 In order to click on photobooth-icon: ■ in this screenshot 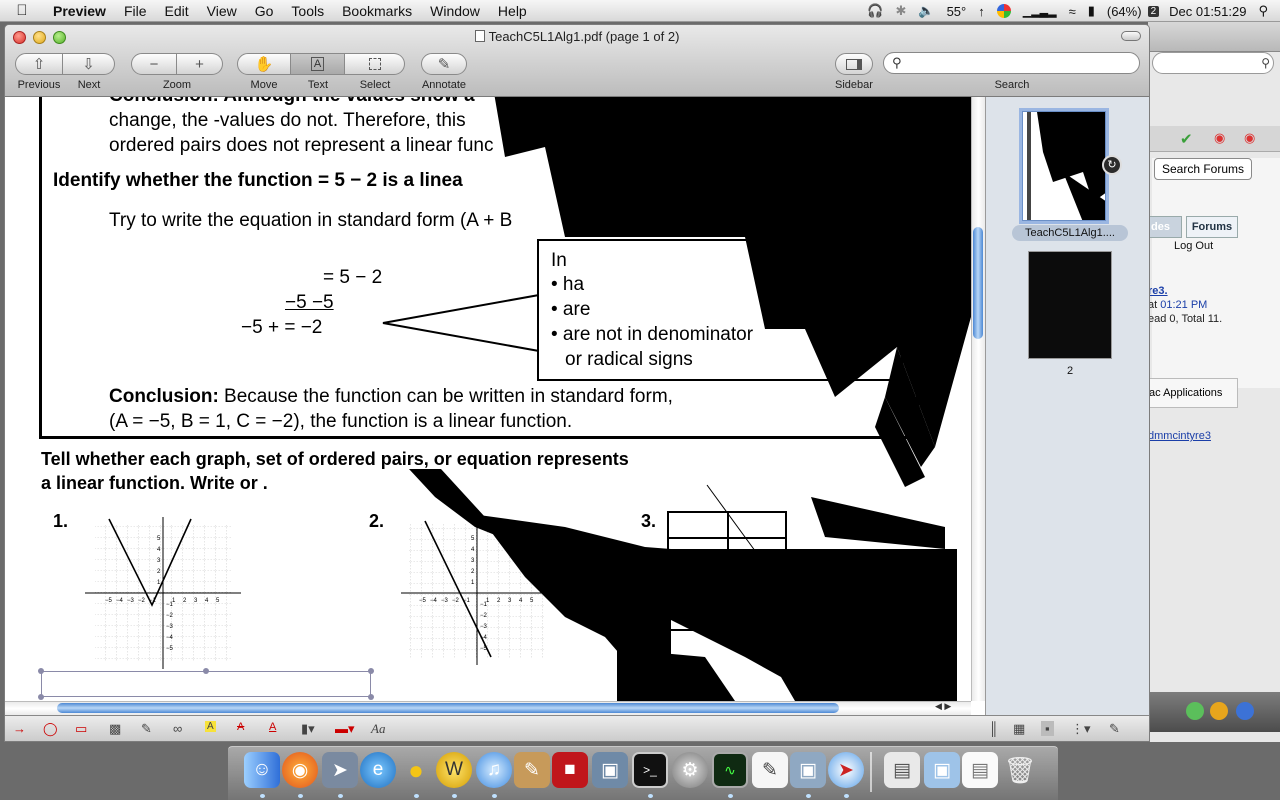, I will do `click(570, 770)`.